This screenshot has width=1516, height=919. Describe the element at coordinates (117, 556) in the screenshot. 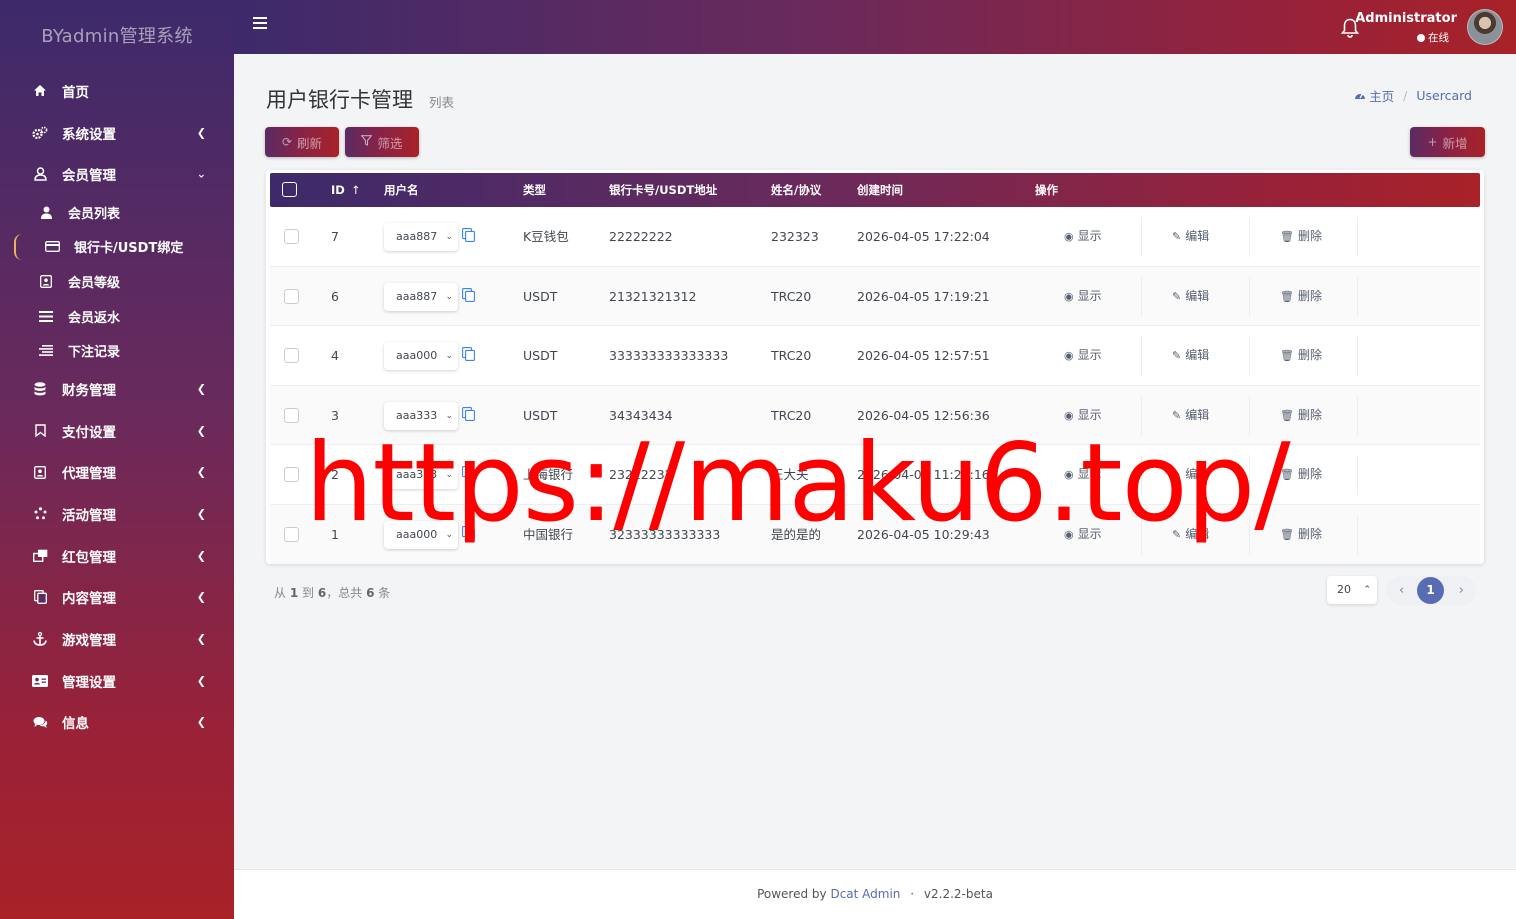

I see `sidebar-item-redpacket-management: 红包管理 ❮` at that location.